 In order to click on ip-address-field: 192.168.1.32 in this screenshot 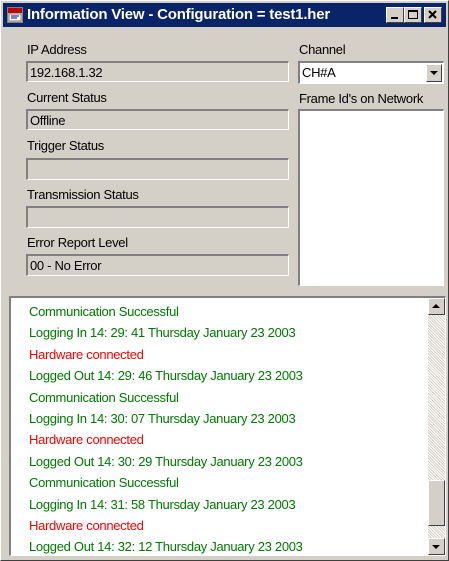, I will do `click(157, 71)`.